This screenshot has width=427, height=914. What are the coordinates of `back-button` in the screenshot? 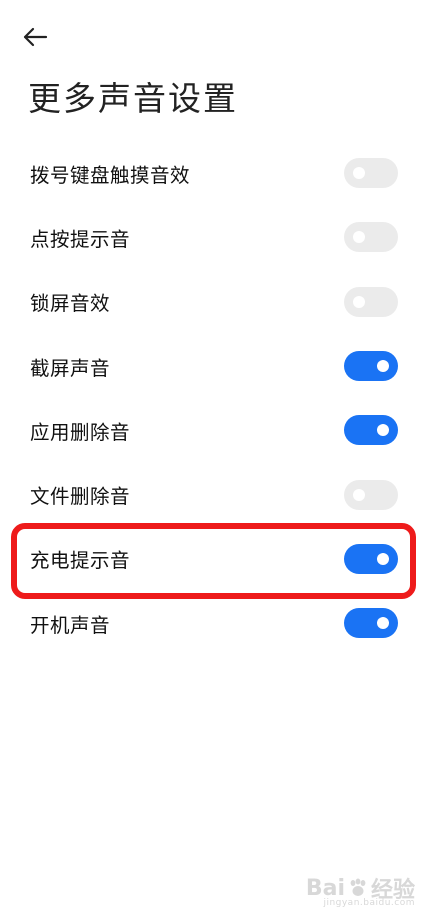 It's located at (42, 37).